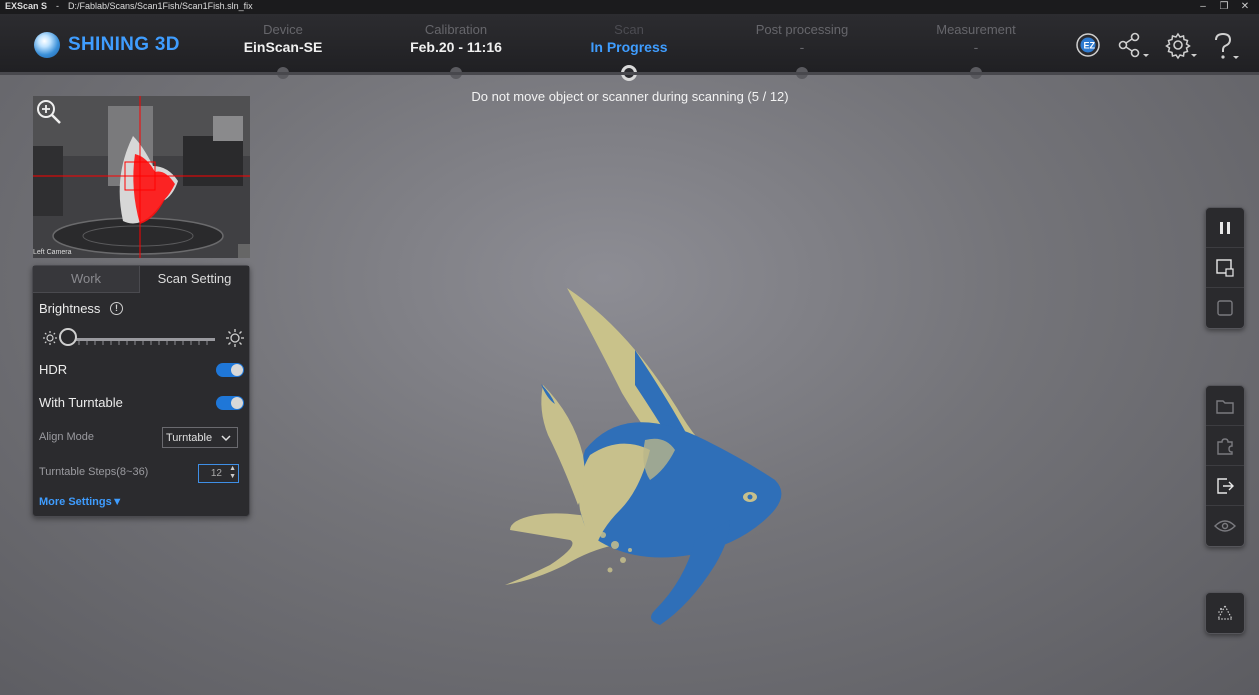 The image size is (1259, 695). Describe the element at coordinates (283, 38) in the screenshot. I see `step-device: Device EinScan-SE` at that location.